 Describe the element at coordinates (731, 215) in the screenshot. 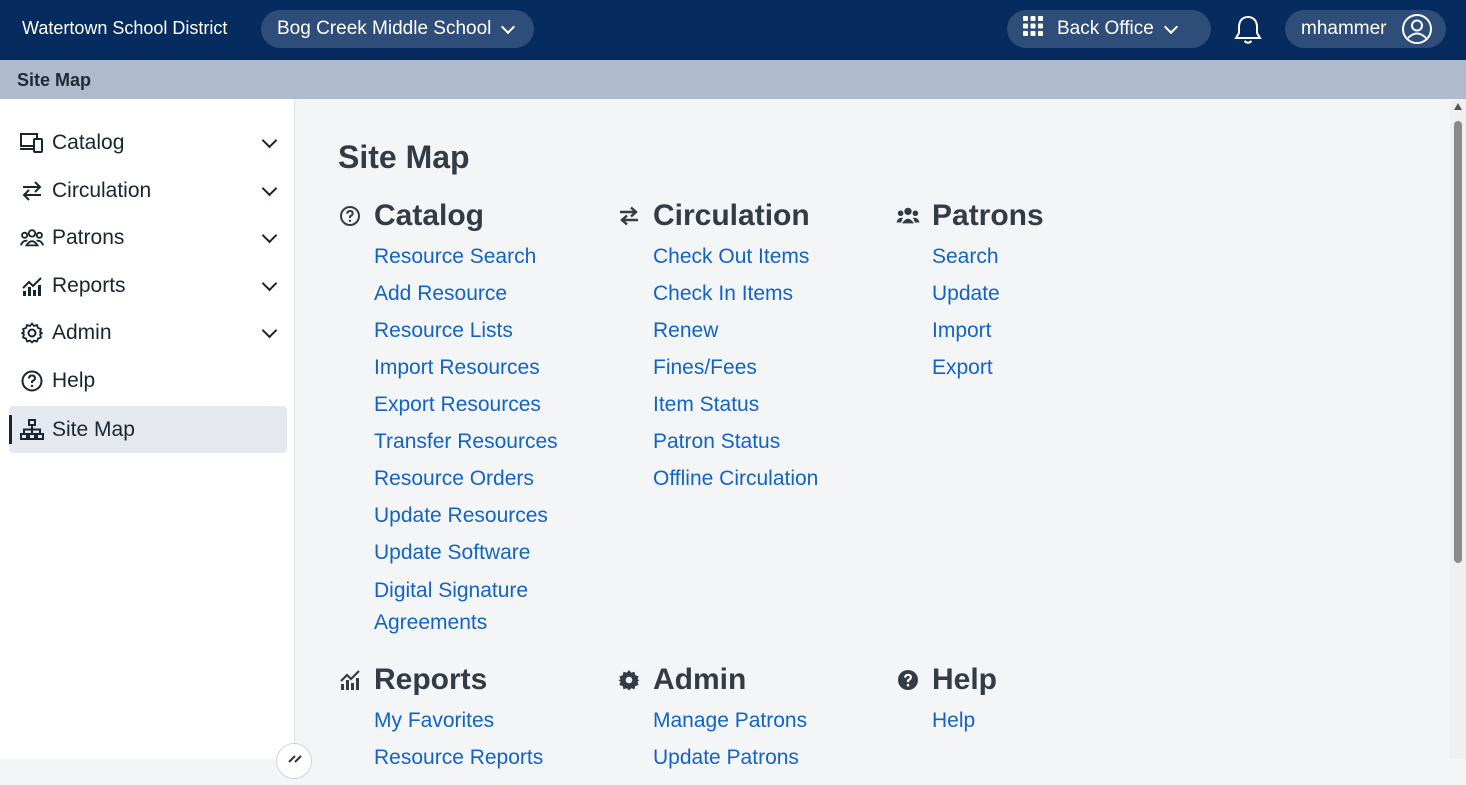

I see `section-title: Circulation` at that location.